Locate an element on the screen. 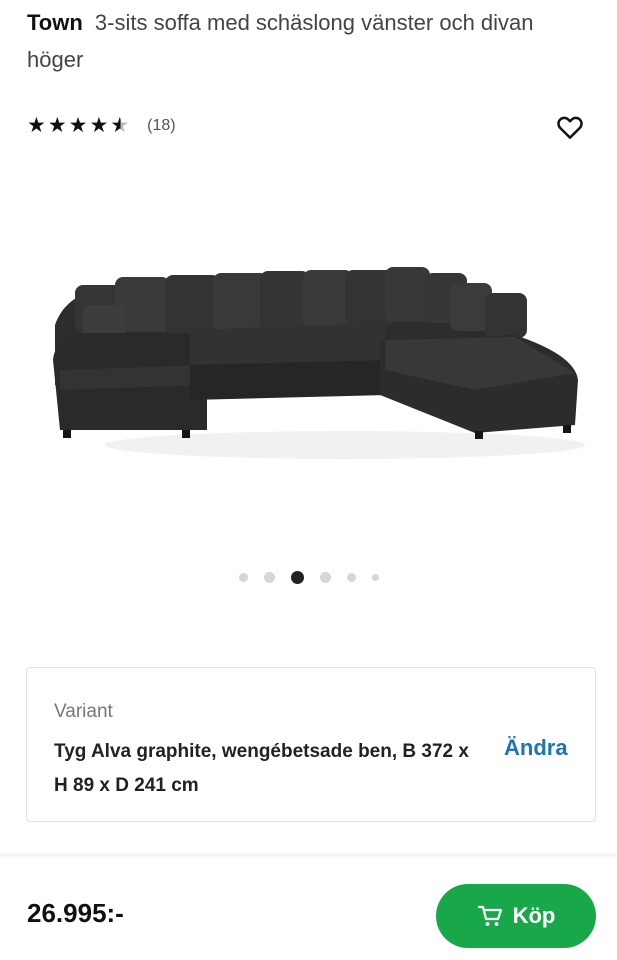 Image resolution: width=617 pixels, height=960 pixels. rating-count: (18) is located at coordinates (161, 125).